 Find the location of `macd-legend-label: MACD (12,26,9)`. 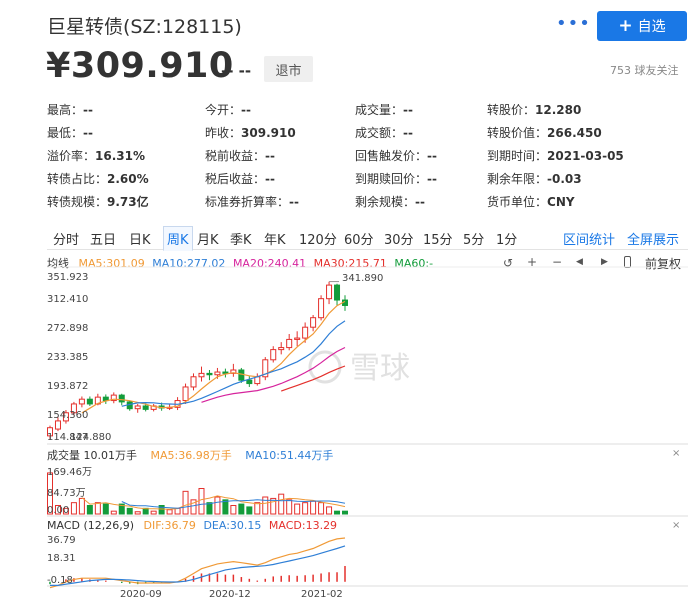

macd-legend-label: MACD (12,26,9) is located at coordinates (91, 525).